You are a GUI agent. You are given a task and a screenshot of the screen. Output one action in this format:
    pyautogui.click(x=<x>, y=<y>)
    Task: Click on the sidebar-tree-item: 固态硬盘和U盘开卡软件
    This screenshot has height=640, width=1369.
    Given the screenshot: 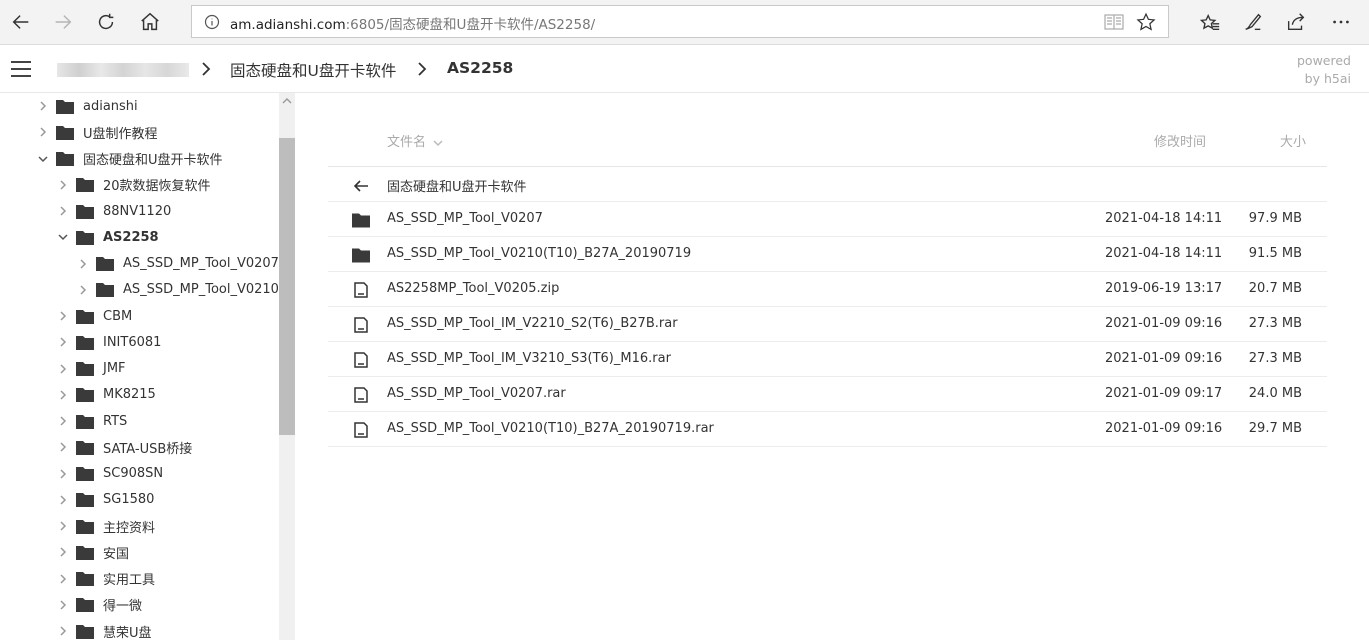 What is the action you would take?
    pyautogui.click(x=129, y=159)
    